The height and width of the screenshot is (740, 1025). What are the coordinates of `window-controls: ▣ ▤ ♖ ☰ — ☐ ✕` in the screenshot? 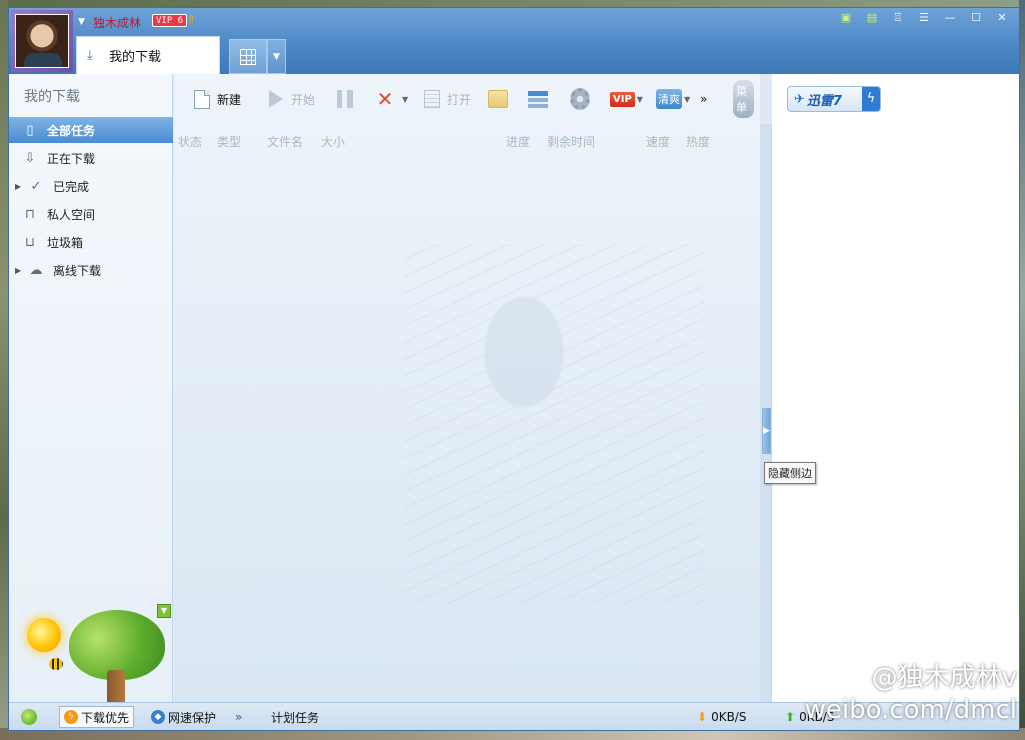 It's located at (924, 18).